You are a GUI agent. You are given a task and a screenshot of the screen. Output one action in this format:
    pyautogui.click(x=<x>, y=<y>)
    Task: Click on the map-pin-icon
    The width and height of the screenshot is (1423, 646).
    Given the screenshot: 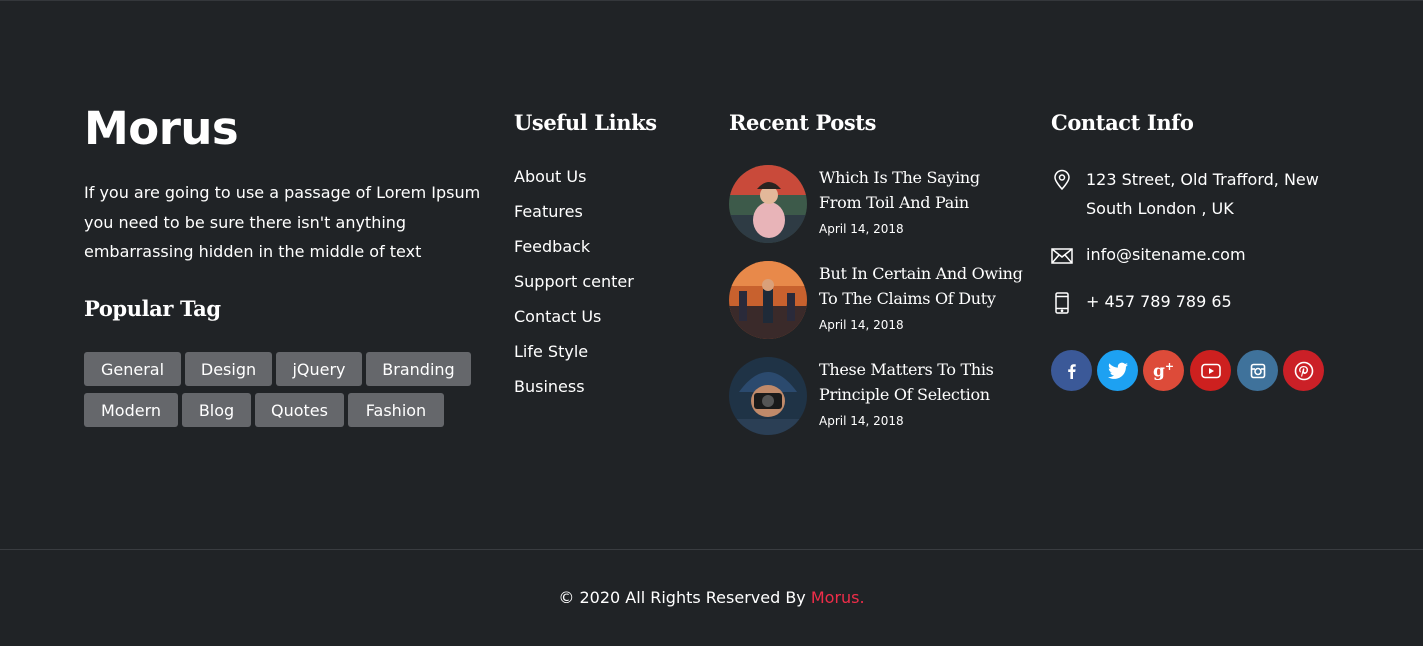 What is the action you would take?
    pyautogui.click(x=1062, y=180)
    